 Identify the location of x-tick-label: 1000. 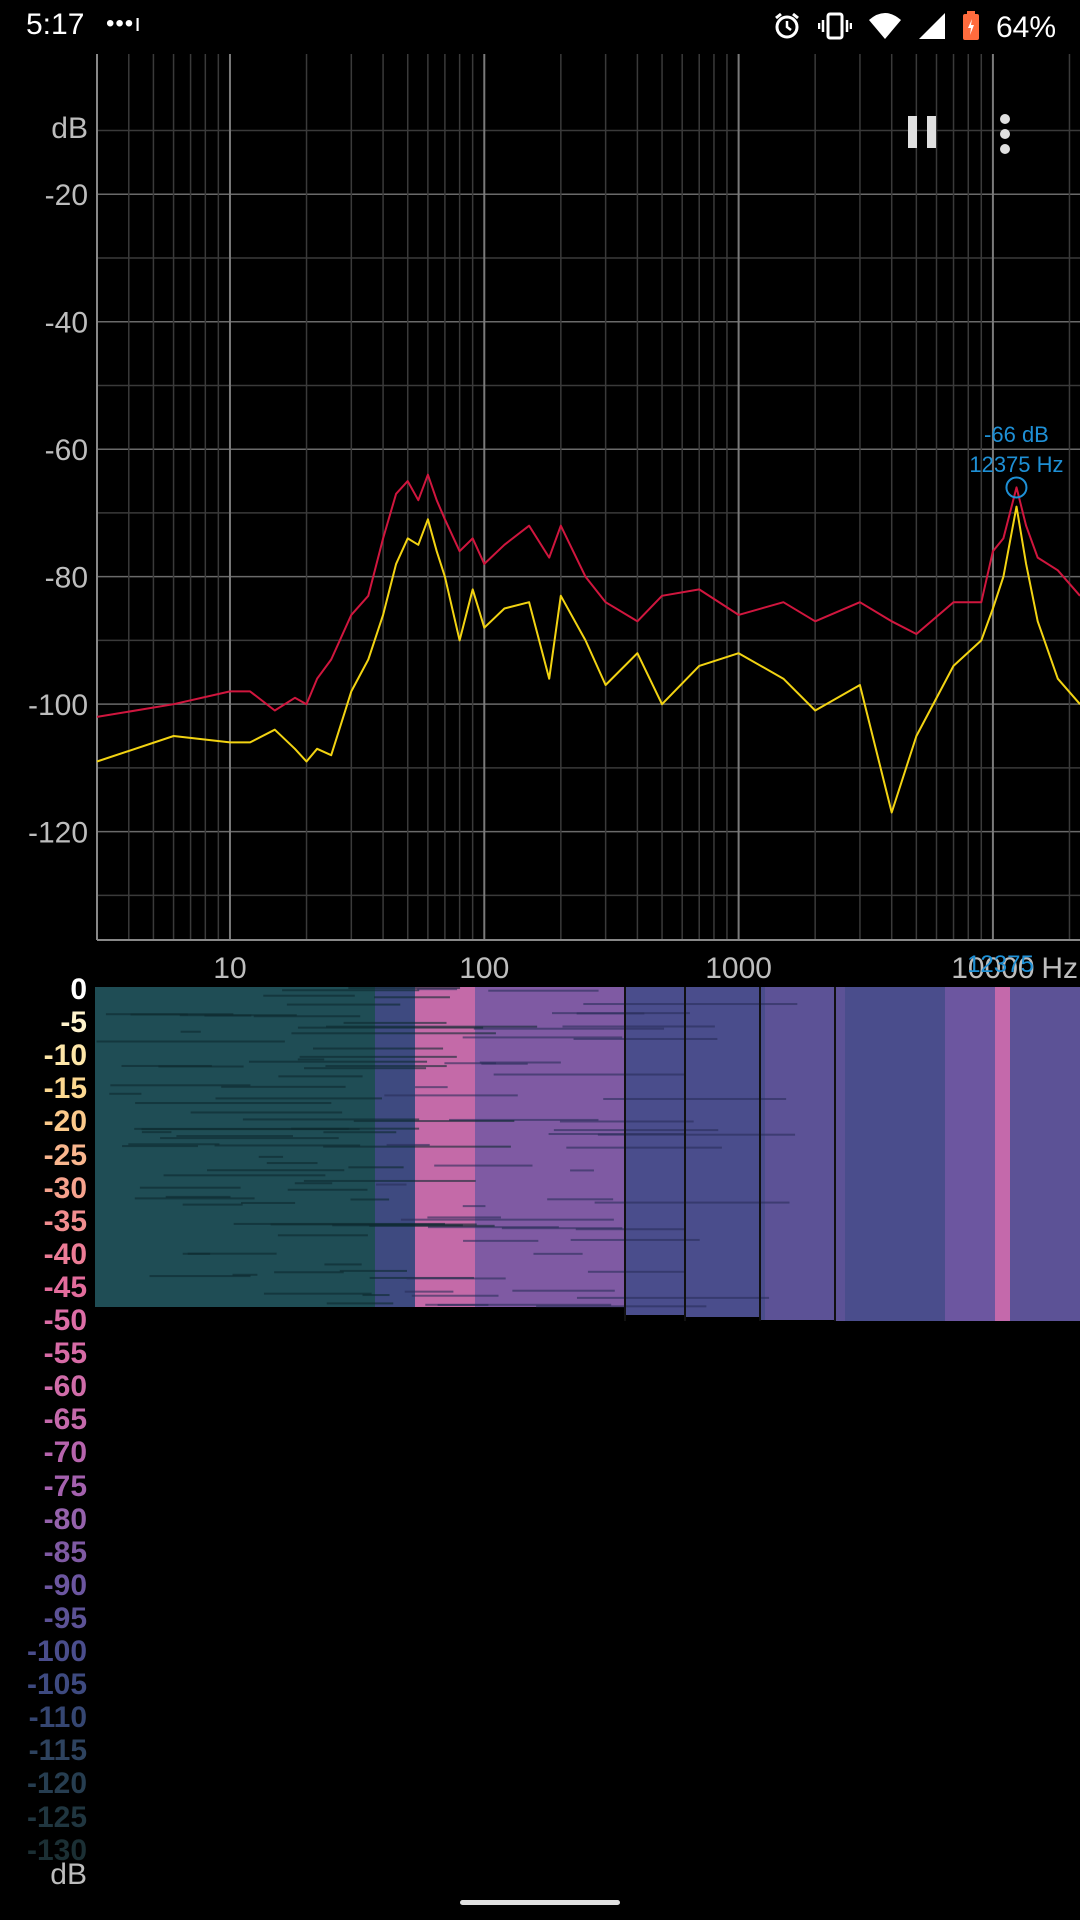
(738, 968).